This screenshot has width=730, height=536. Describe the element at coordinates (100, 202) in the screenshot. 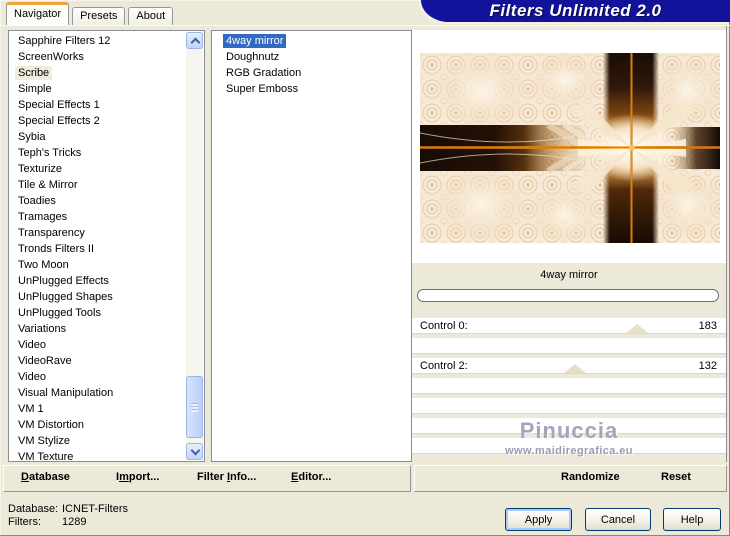

I see `category-list-item: Toadies` at that location.